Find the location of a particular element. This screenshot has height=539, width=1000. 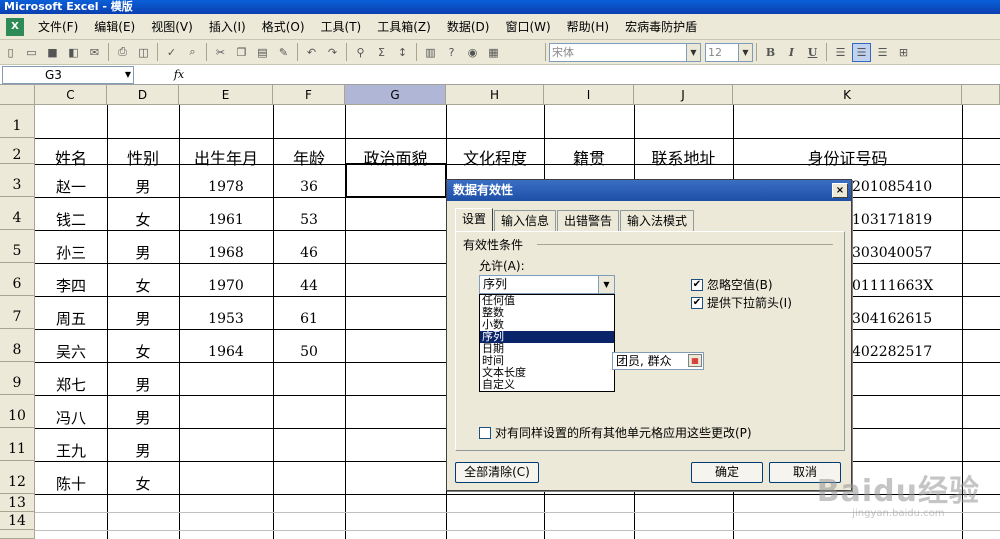

column-header: I is located at coordinates (589, 95).